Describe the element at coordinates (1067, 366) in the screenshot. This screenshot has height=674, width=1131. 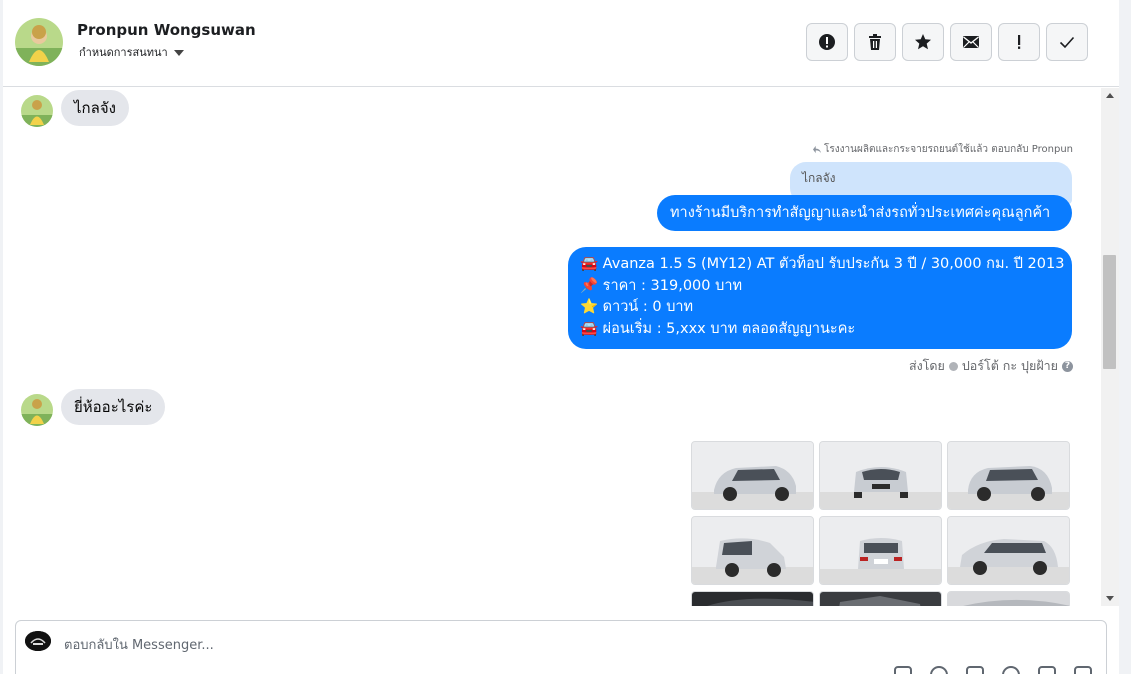
I see `help-icon: ?` at that location.